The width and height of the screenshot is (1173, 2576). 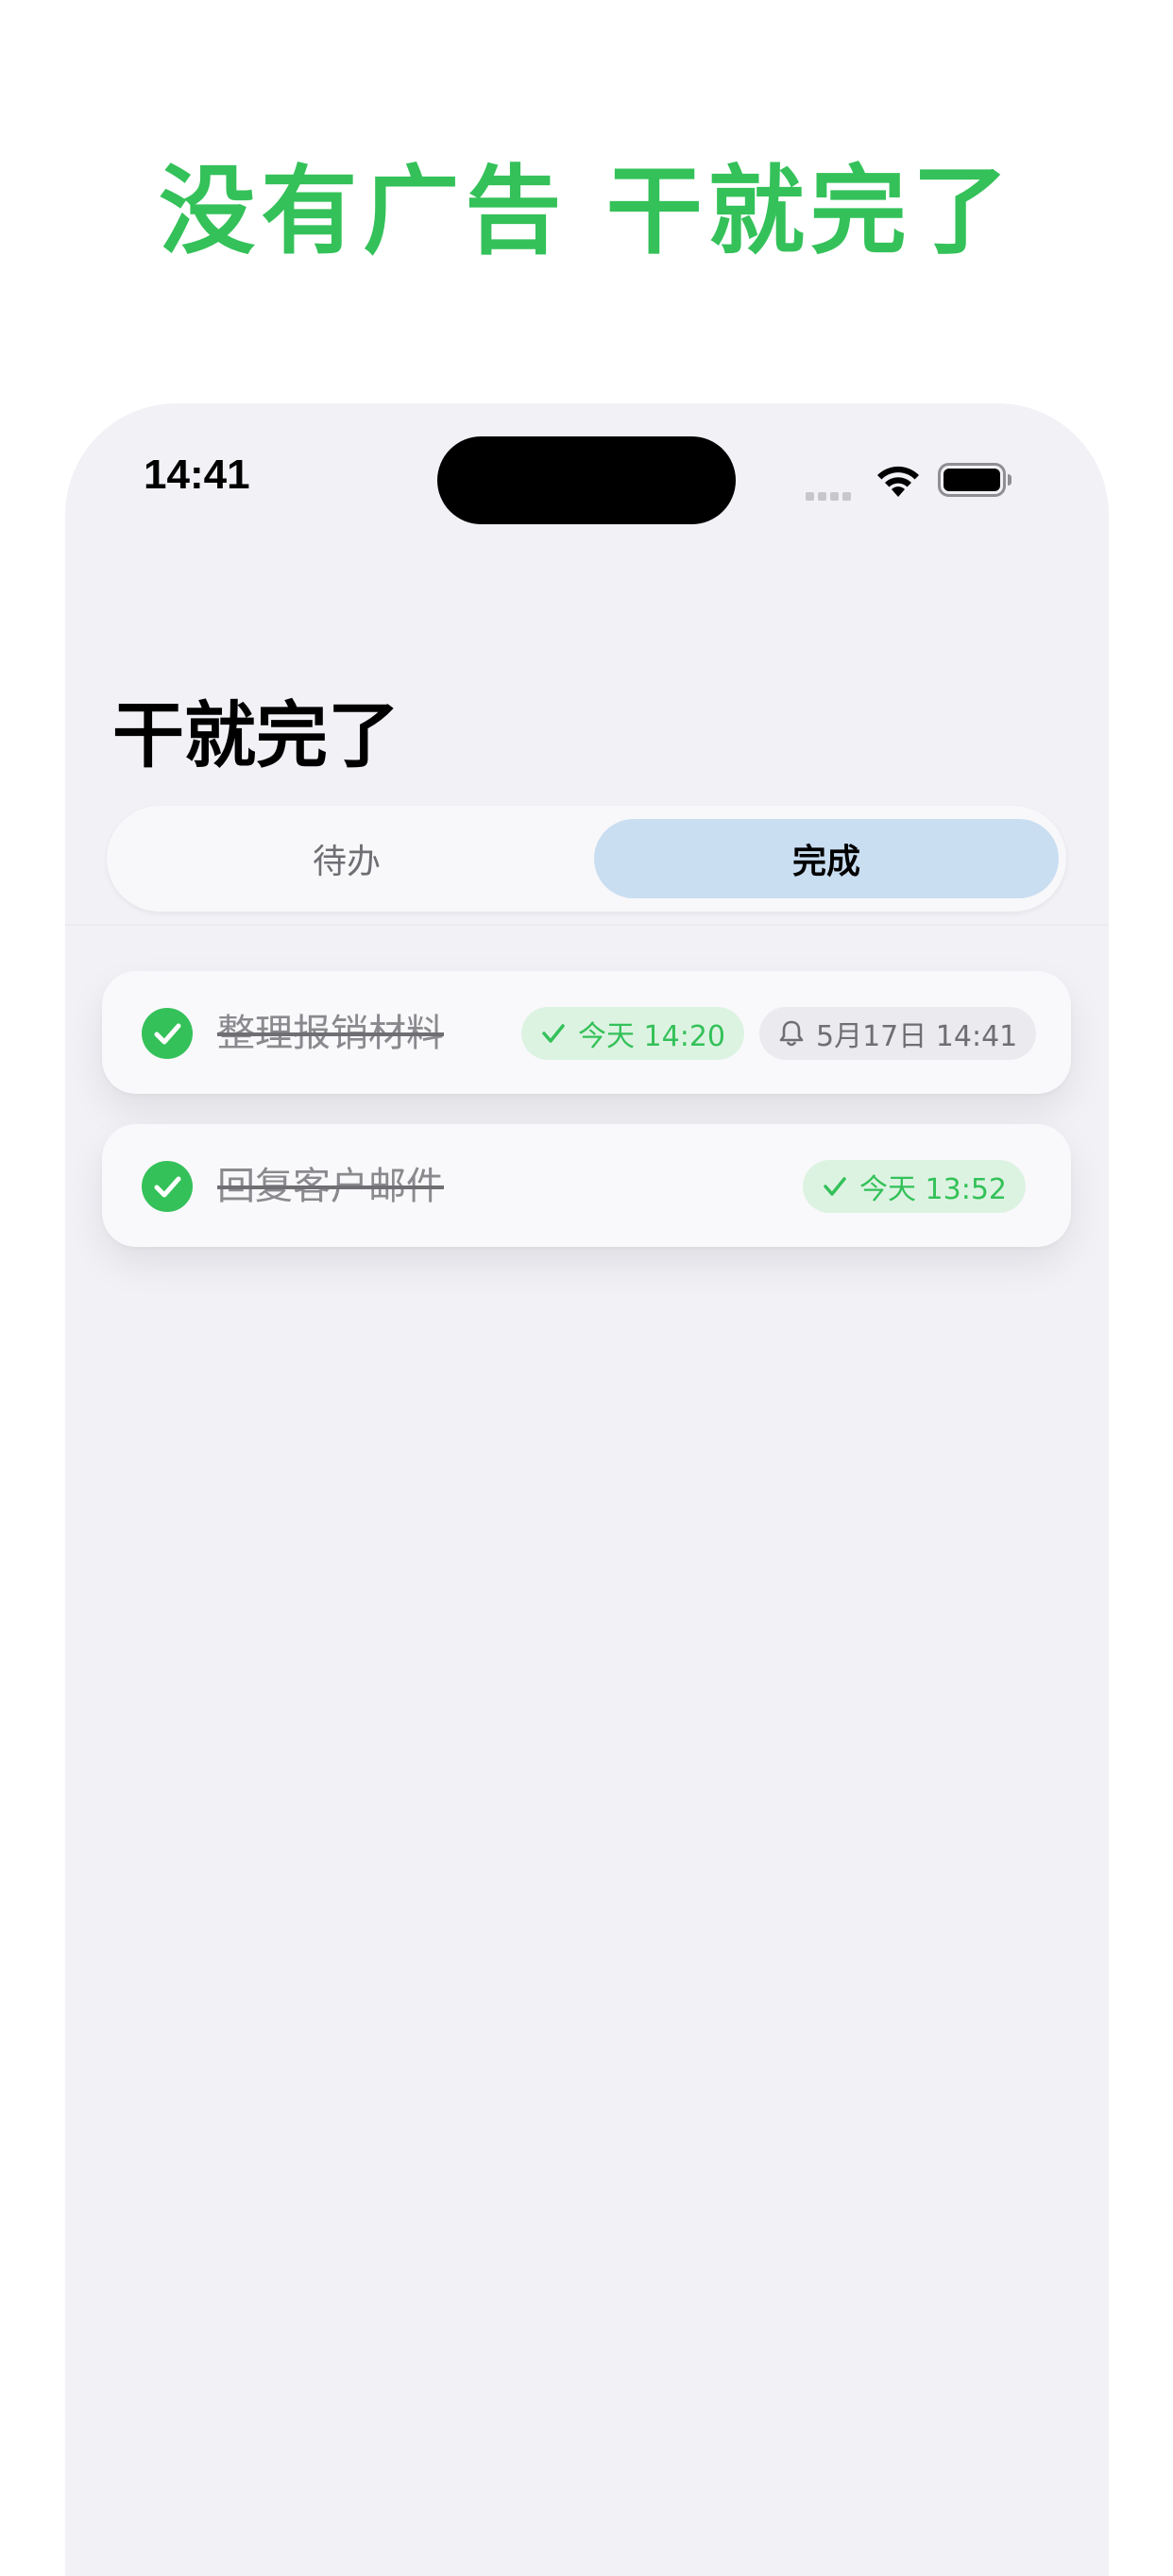 I want to click on reminder-chip: 5月17日 14:41, so click(x=898, y=1033).